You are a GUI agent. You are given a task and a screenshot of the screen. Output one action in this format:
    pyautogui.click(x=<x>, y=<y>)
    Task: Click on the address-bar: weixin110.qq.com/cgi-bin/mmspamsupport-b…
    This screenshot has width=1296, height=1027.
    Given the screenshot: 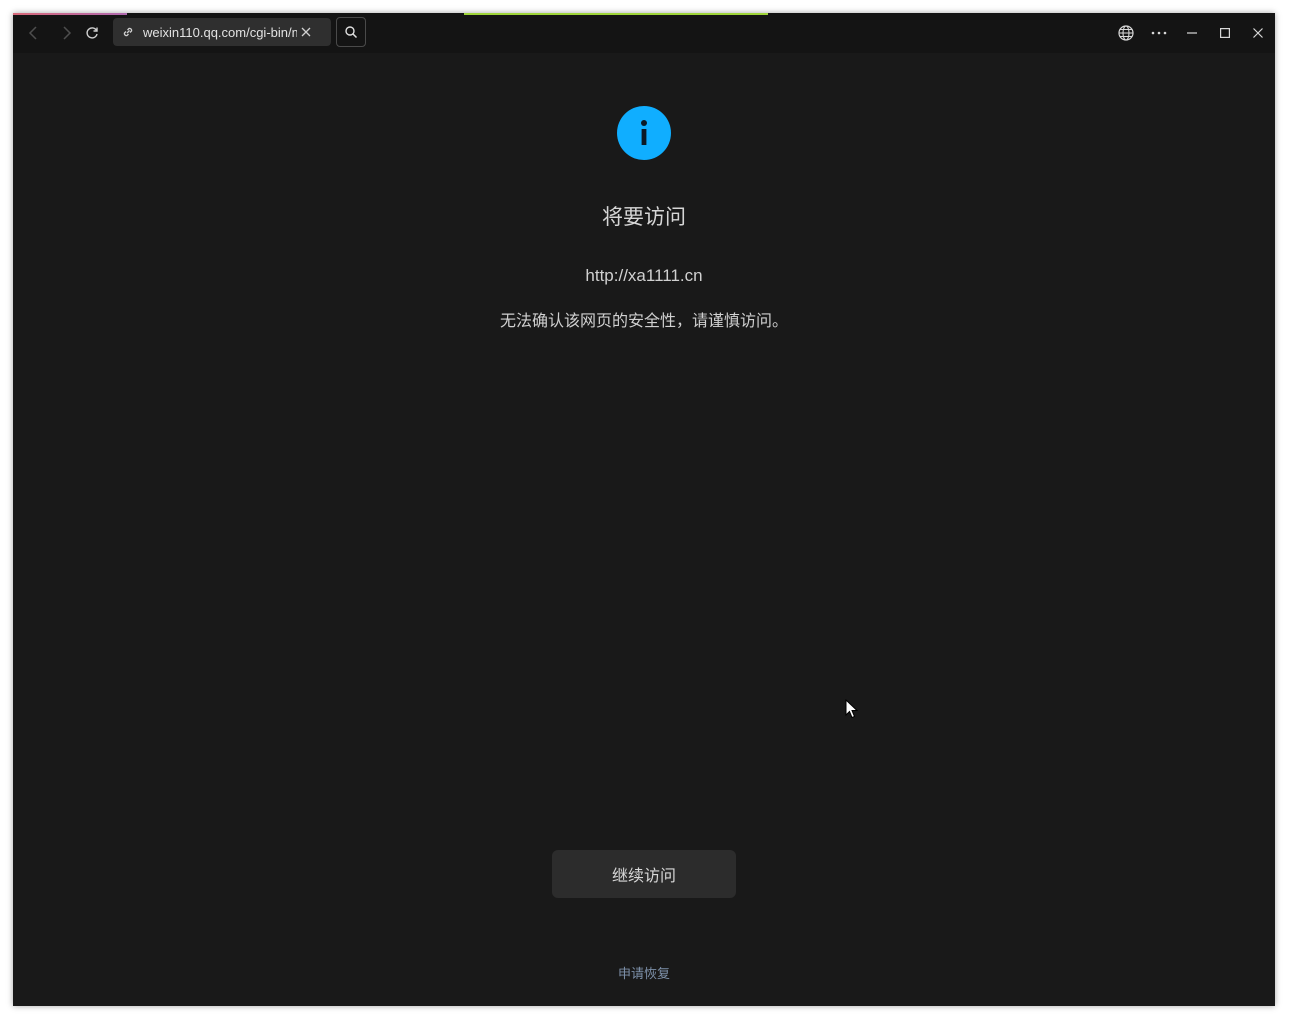 What is the action you would take?
    pyautogui.click(x=222, y=32)
    